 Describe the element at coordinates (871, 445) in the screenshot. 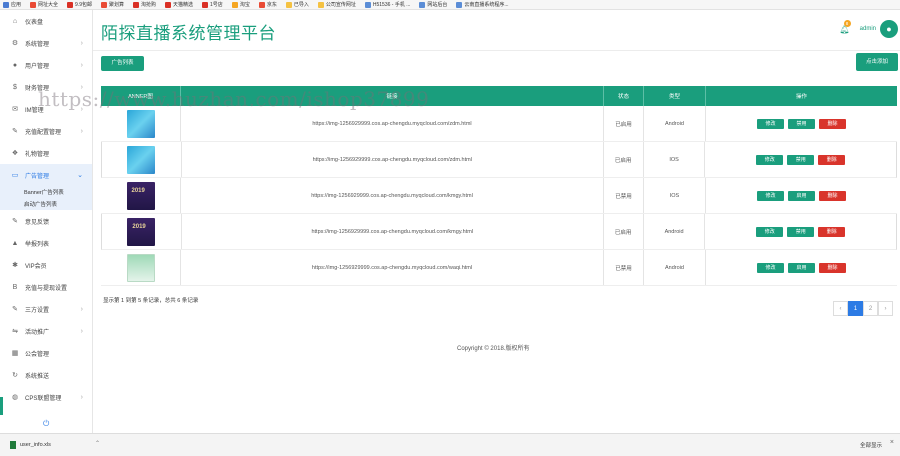

I see `show-all-button: 全部显示` at that location.